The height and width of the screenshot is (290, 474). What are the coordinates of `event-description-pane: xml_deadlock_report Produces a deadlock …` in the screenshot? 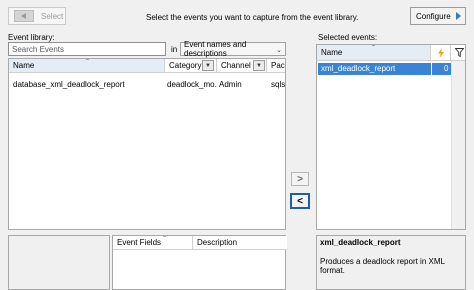 It's located at (391, 262).